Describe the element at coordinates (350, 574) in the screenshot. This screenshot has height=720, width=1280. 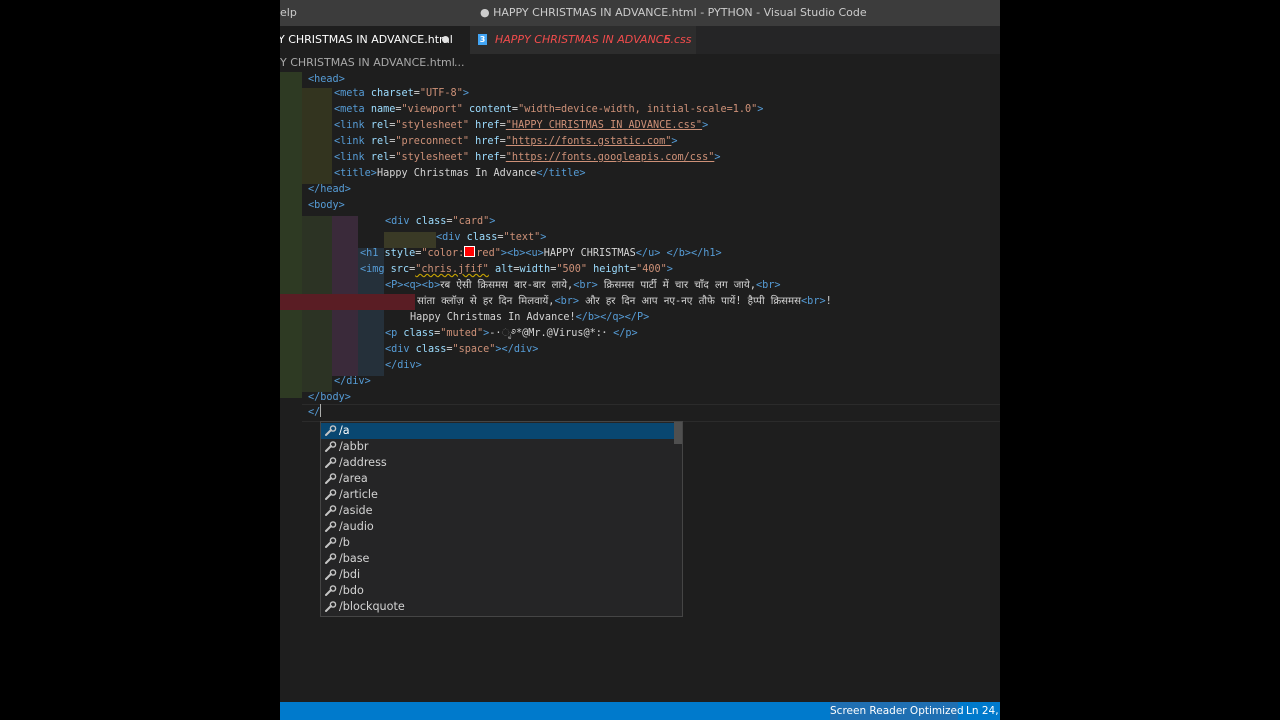
I see `suggestion-label: /bdi` at that location.